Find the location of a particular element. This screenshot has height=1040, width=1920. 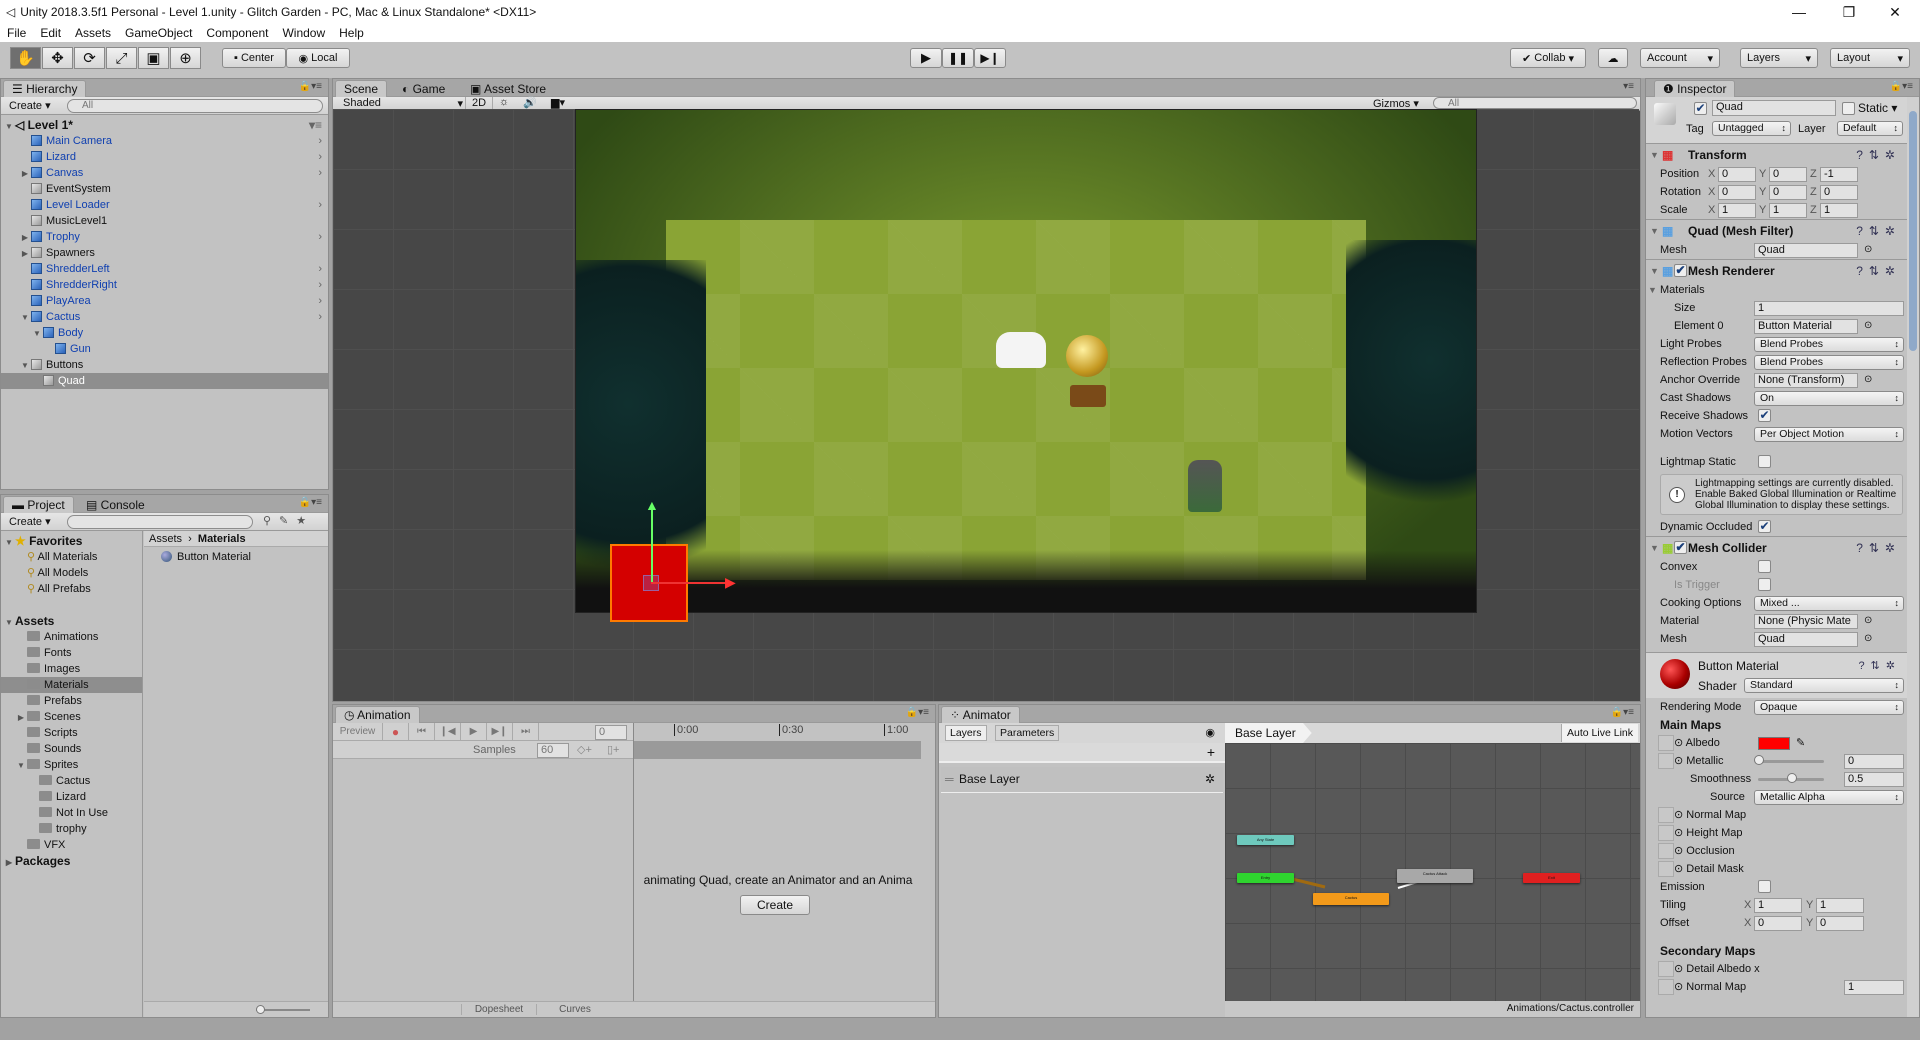

gear-icon: ✲ is located at coordinates (1210, 779).